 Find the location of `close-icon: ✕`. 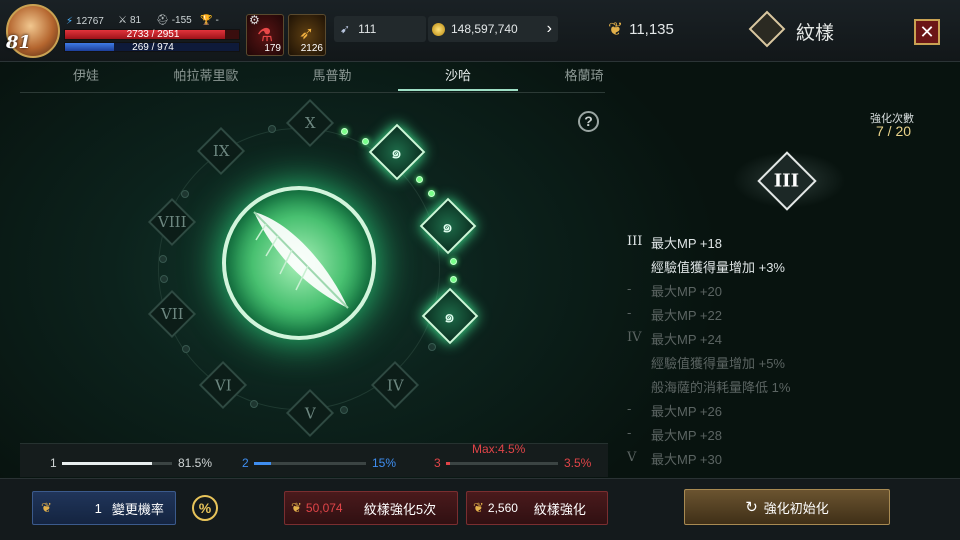

close-icon: ✕ is located at coordinates (927, 32).